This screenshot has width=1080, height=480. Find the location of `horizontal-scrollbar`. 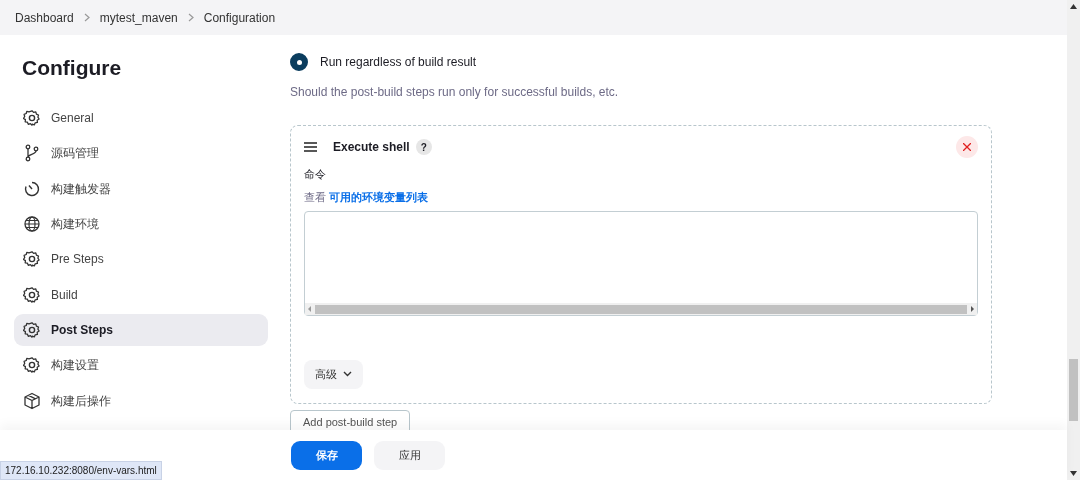

horizontal-scrollbar is located at coordinates (641, 309).